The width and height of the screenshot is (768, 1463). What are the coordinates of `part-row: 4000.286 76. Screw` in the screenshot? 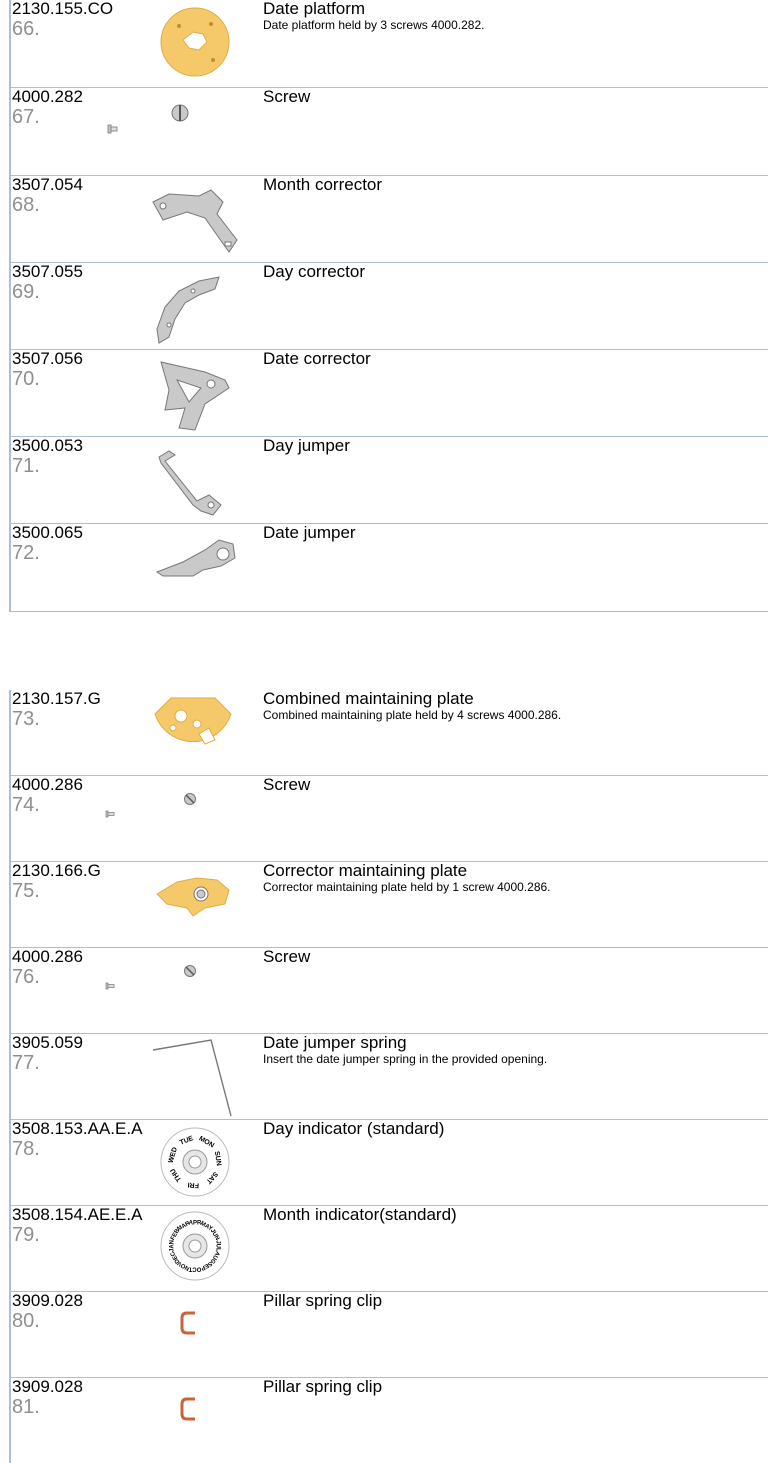 It's located at (389, 990).